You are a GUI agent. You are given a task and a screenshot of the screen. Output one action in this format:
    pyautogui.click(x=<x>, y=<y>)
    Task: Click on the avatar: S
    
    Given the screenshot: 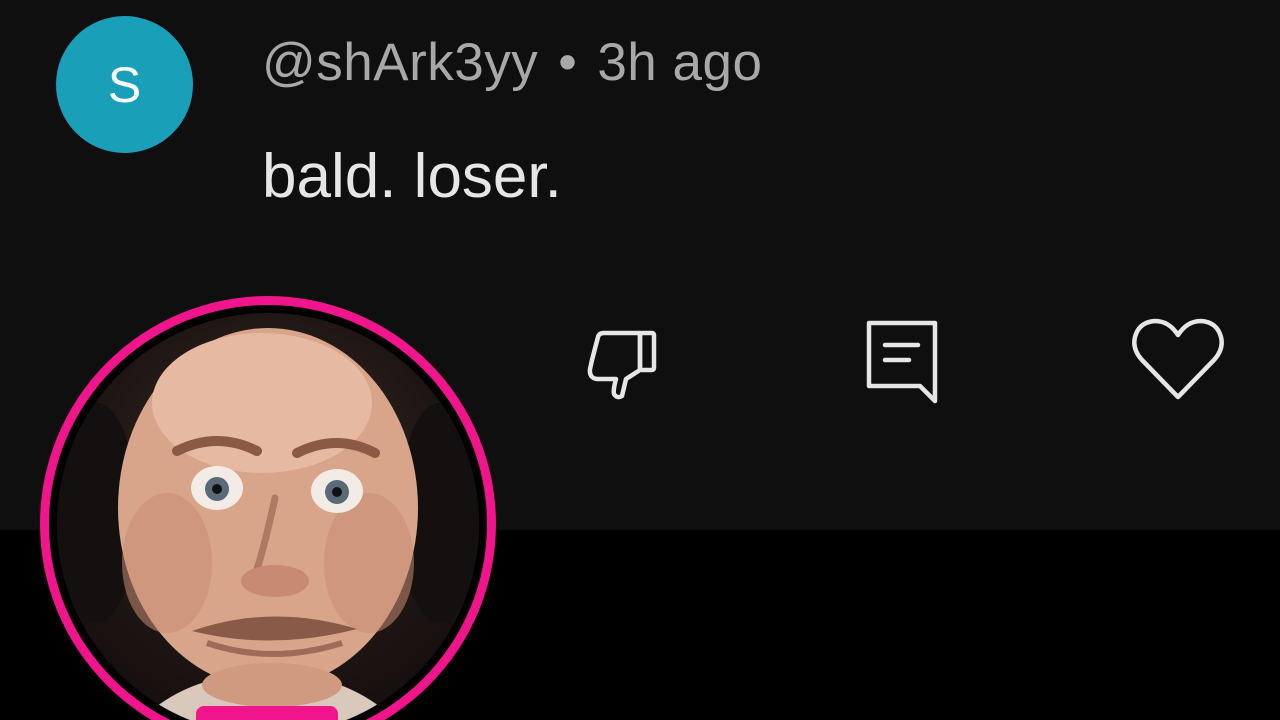 What is the action you would take?
    pyautogui.click(x=124, y=84)
    